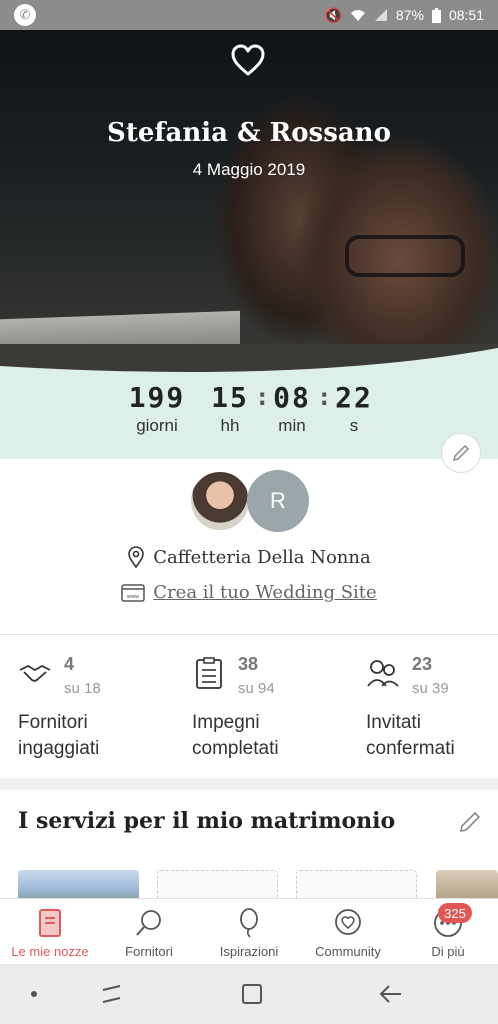 This screenshot has width=498, height=1024. What do you see at coordinates (357, 15) in the screenshot?
I see `wifi-icon` at bounding box center [357, 15].